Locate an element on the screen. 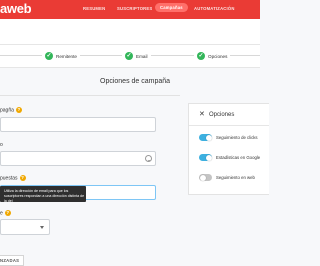  header-area is located at coordinates (130, 31).